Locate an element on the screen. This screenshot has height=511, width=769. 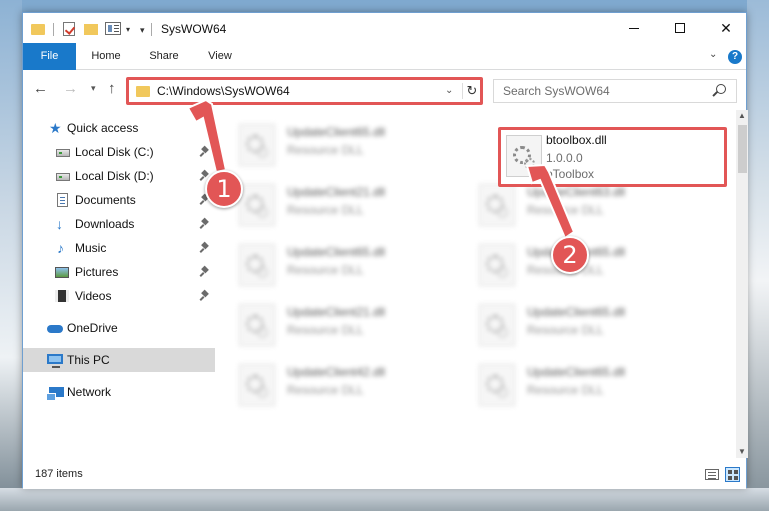
properties-check-icon is located at coordinates (69, 29).